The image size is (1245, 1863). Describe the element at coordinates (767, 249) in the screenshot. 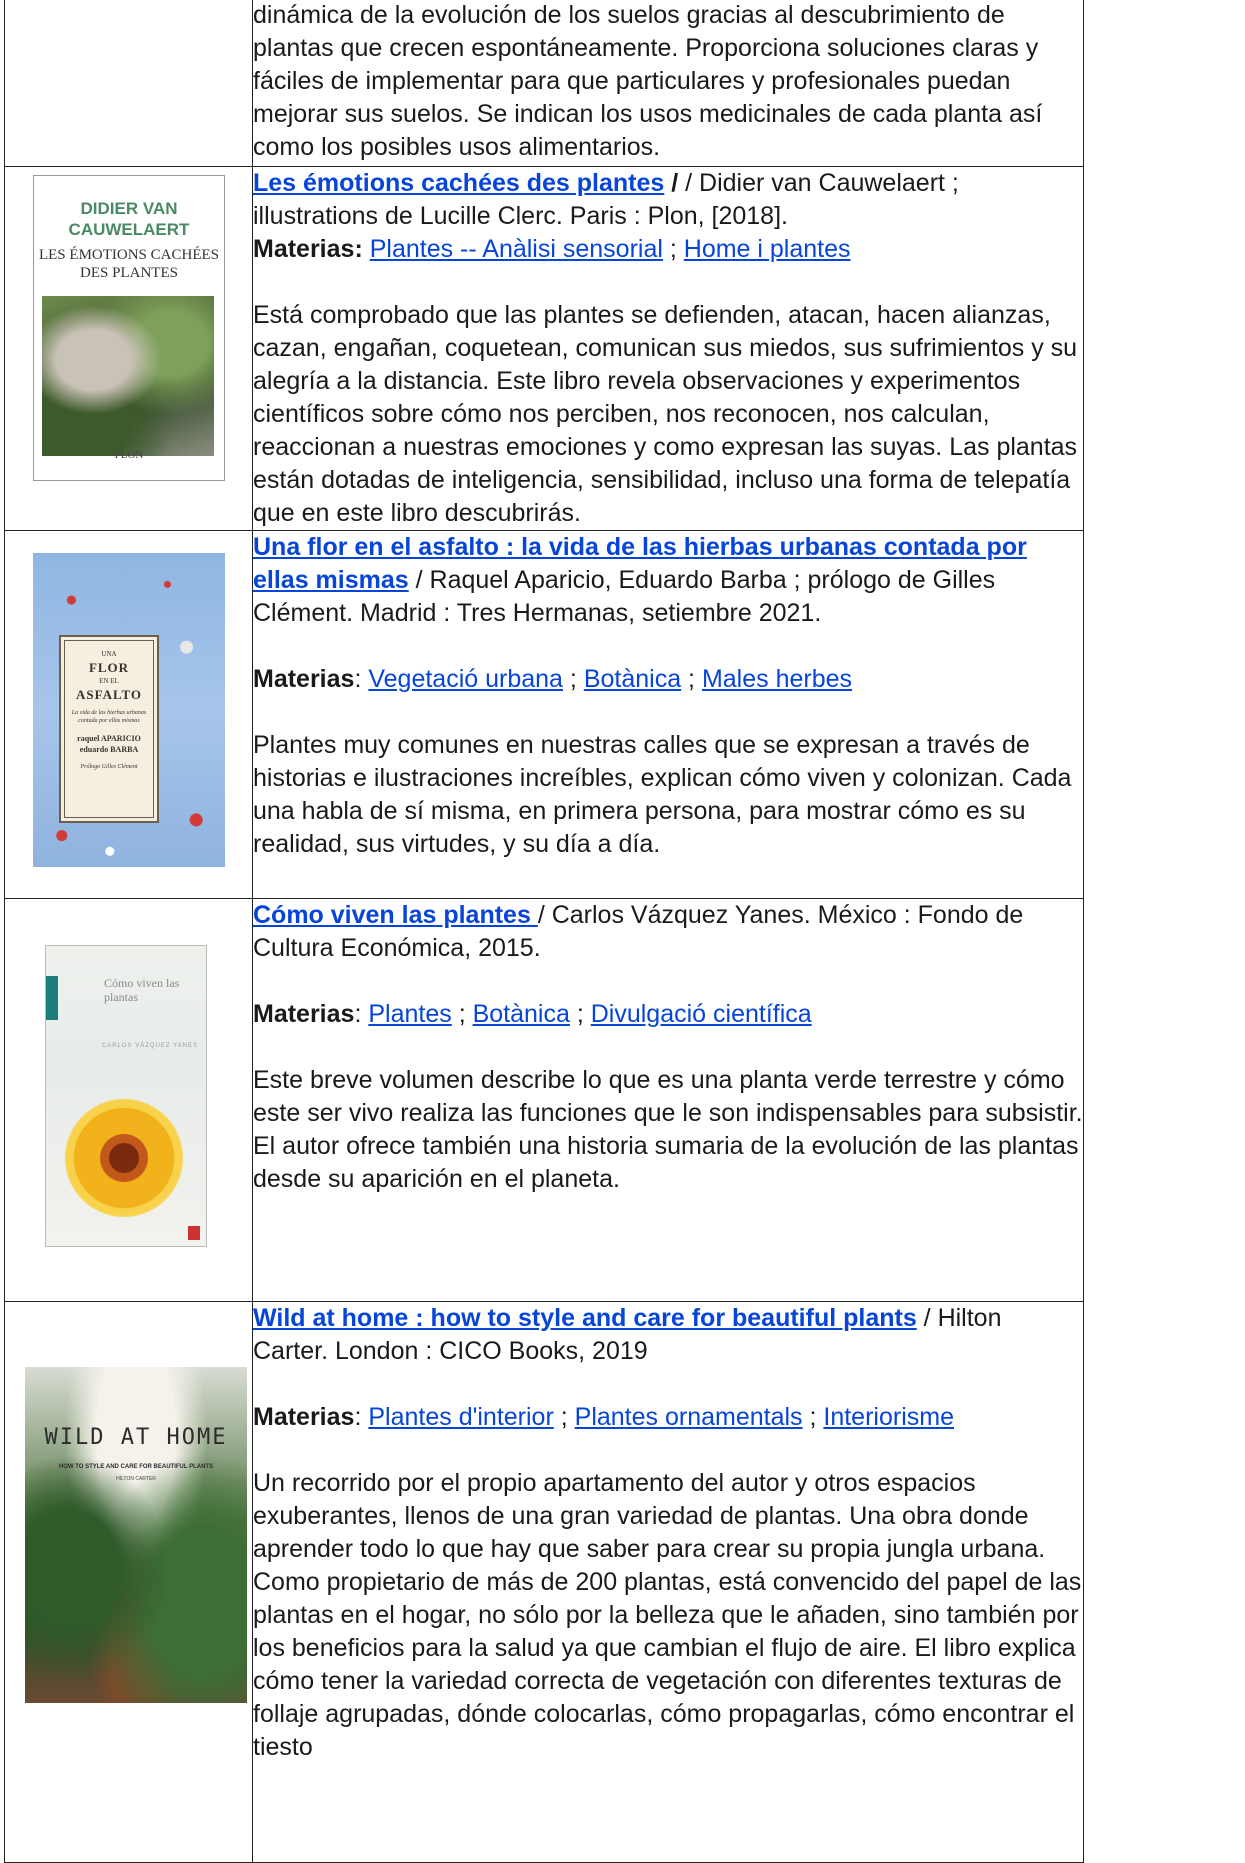

I see `subject-link: Home i plantes` at that location.